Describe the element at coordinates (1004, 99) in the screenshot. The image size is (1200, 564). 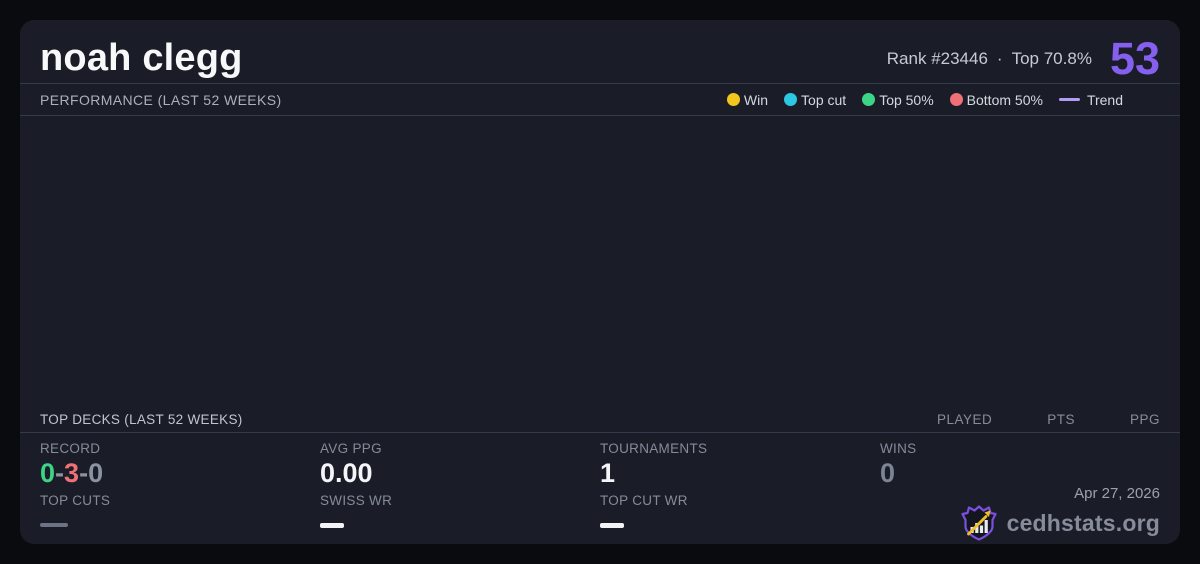
I see `legend-label: Bottom 50%` at that location.